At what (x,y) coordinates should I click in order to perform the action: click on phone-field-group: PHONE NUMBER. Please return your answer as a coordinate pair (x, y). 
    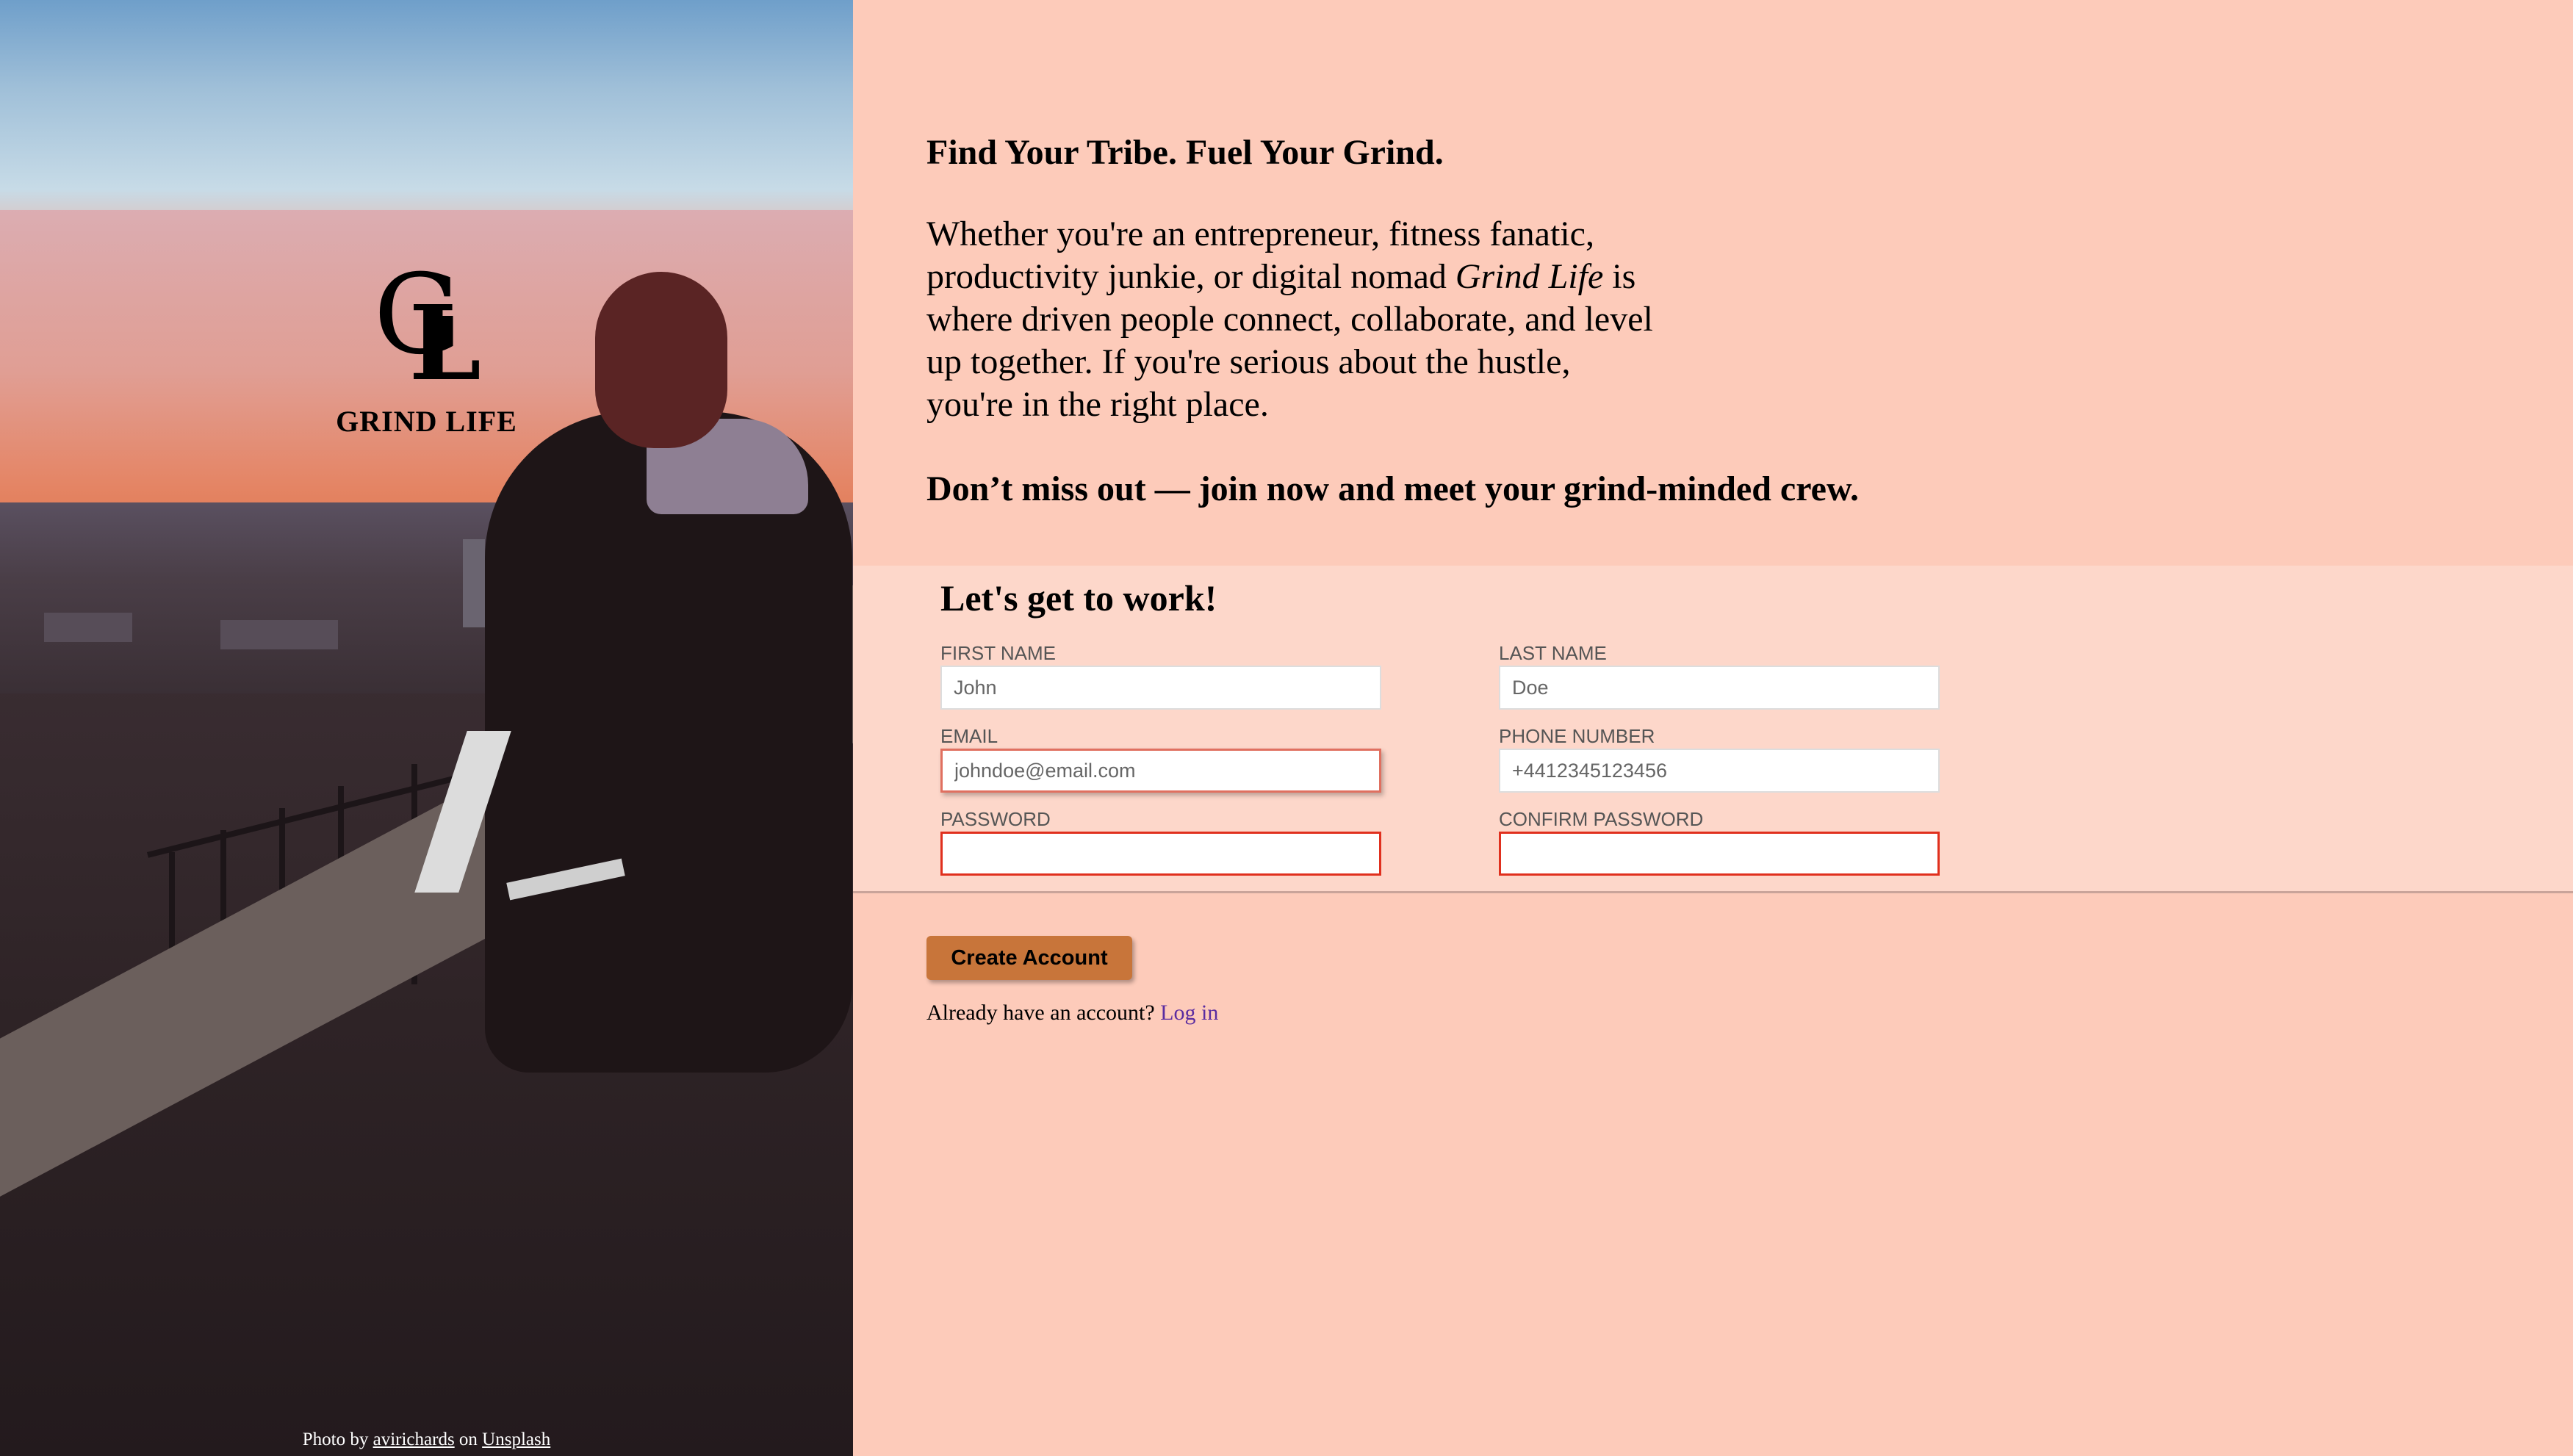
    Looking at the image, I should click on (1719, 758).